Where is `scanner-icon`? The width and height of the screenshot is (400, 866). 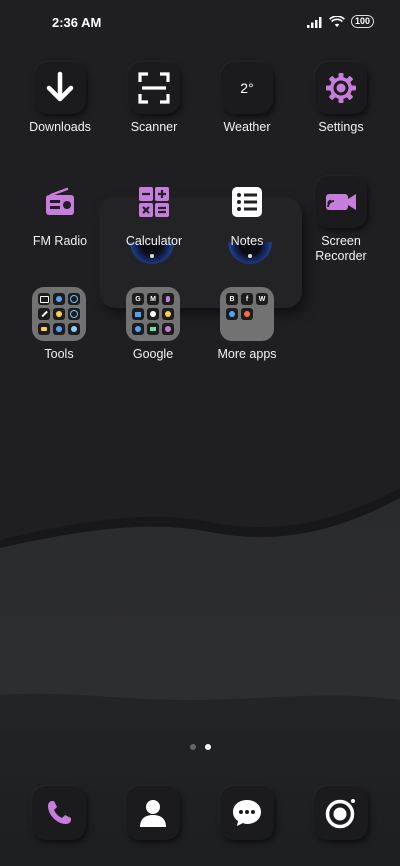
scanner-icon is located at coordinates (154, 88).